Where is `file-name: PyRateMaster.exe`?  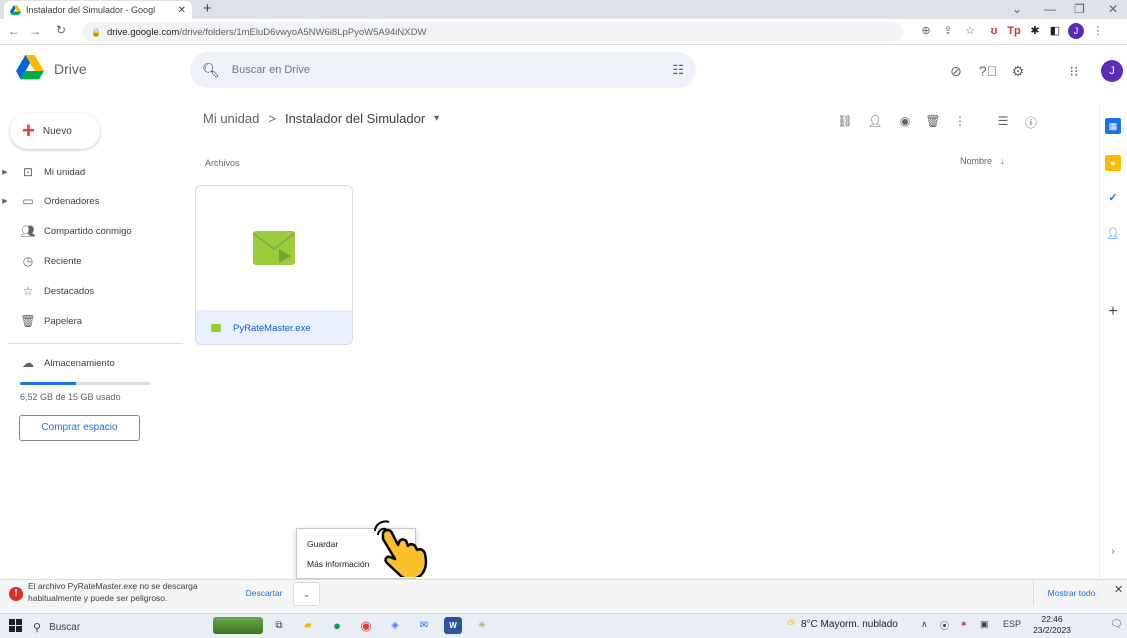
file-name: PyRateMaster.exe is located at coordinates (272, 328).